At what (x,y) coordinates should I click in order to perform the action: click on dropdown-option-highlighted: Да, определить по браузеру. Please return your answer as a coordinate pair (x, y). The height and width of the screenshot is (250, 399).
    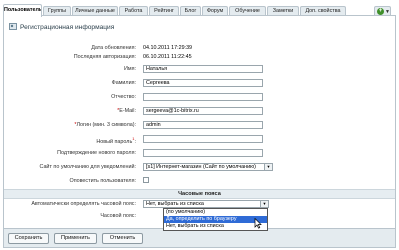
    Looking at the image, I should click on (215, 219).